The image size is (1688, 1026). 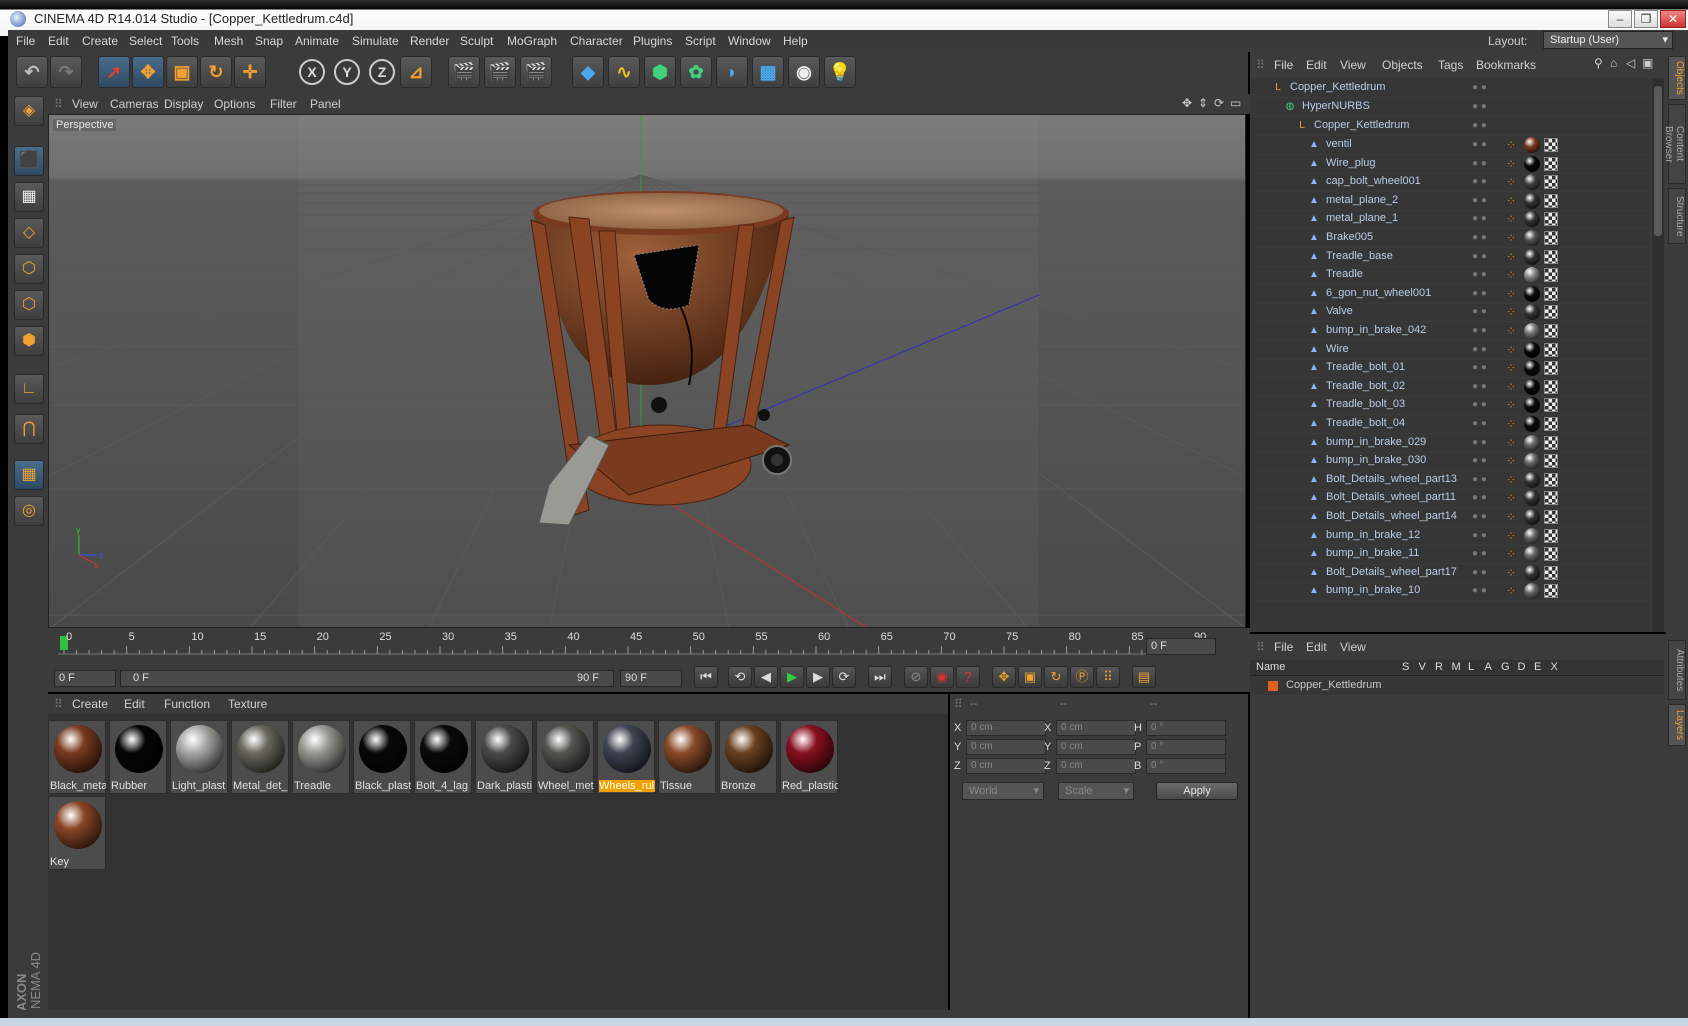 What do you see at coordinates (1316, 65) in the screenshot?
I see `obj-menu-edit: Edit` at bounding box center [1316, 65].